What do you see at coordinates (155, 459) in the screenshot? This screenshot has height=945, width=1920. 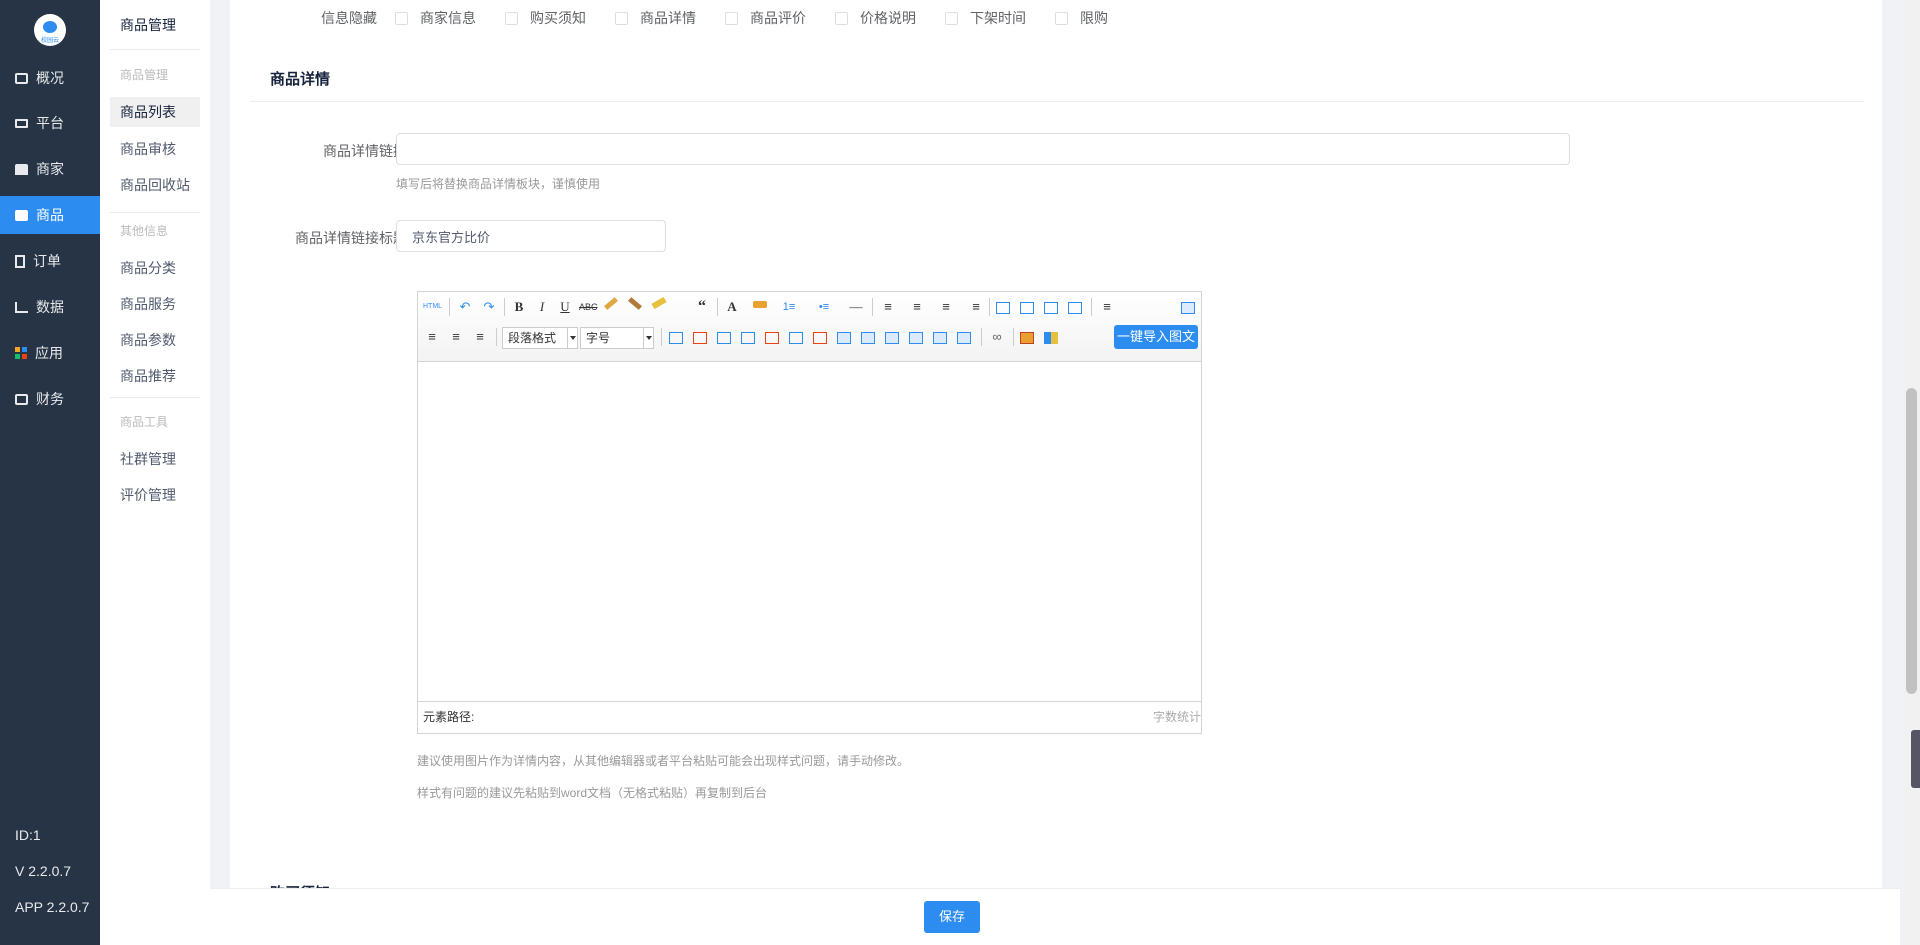 I see `submenu-item-community: 社群管理` at bounding box center [155, 459].